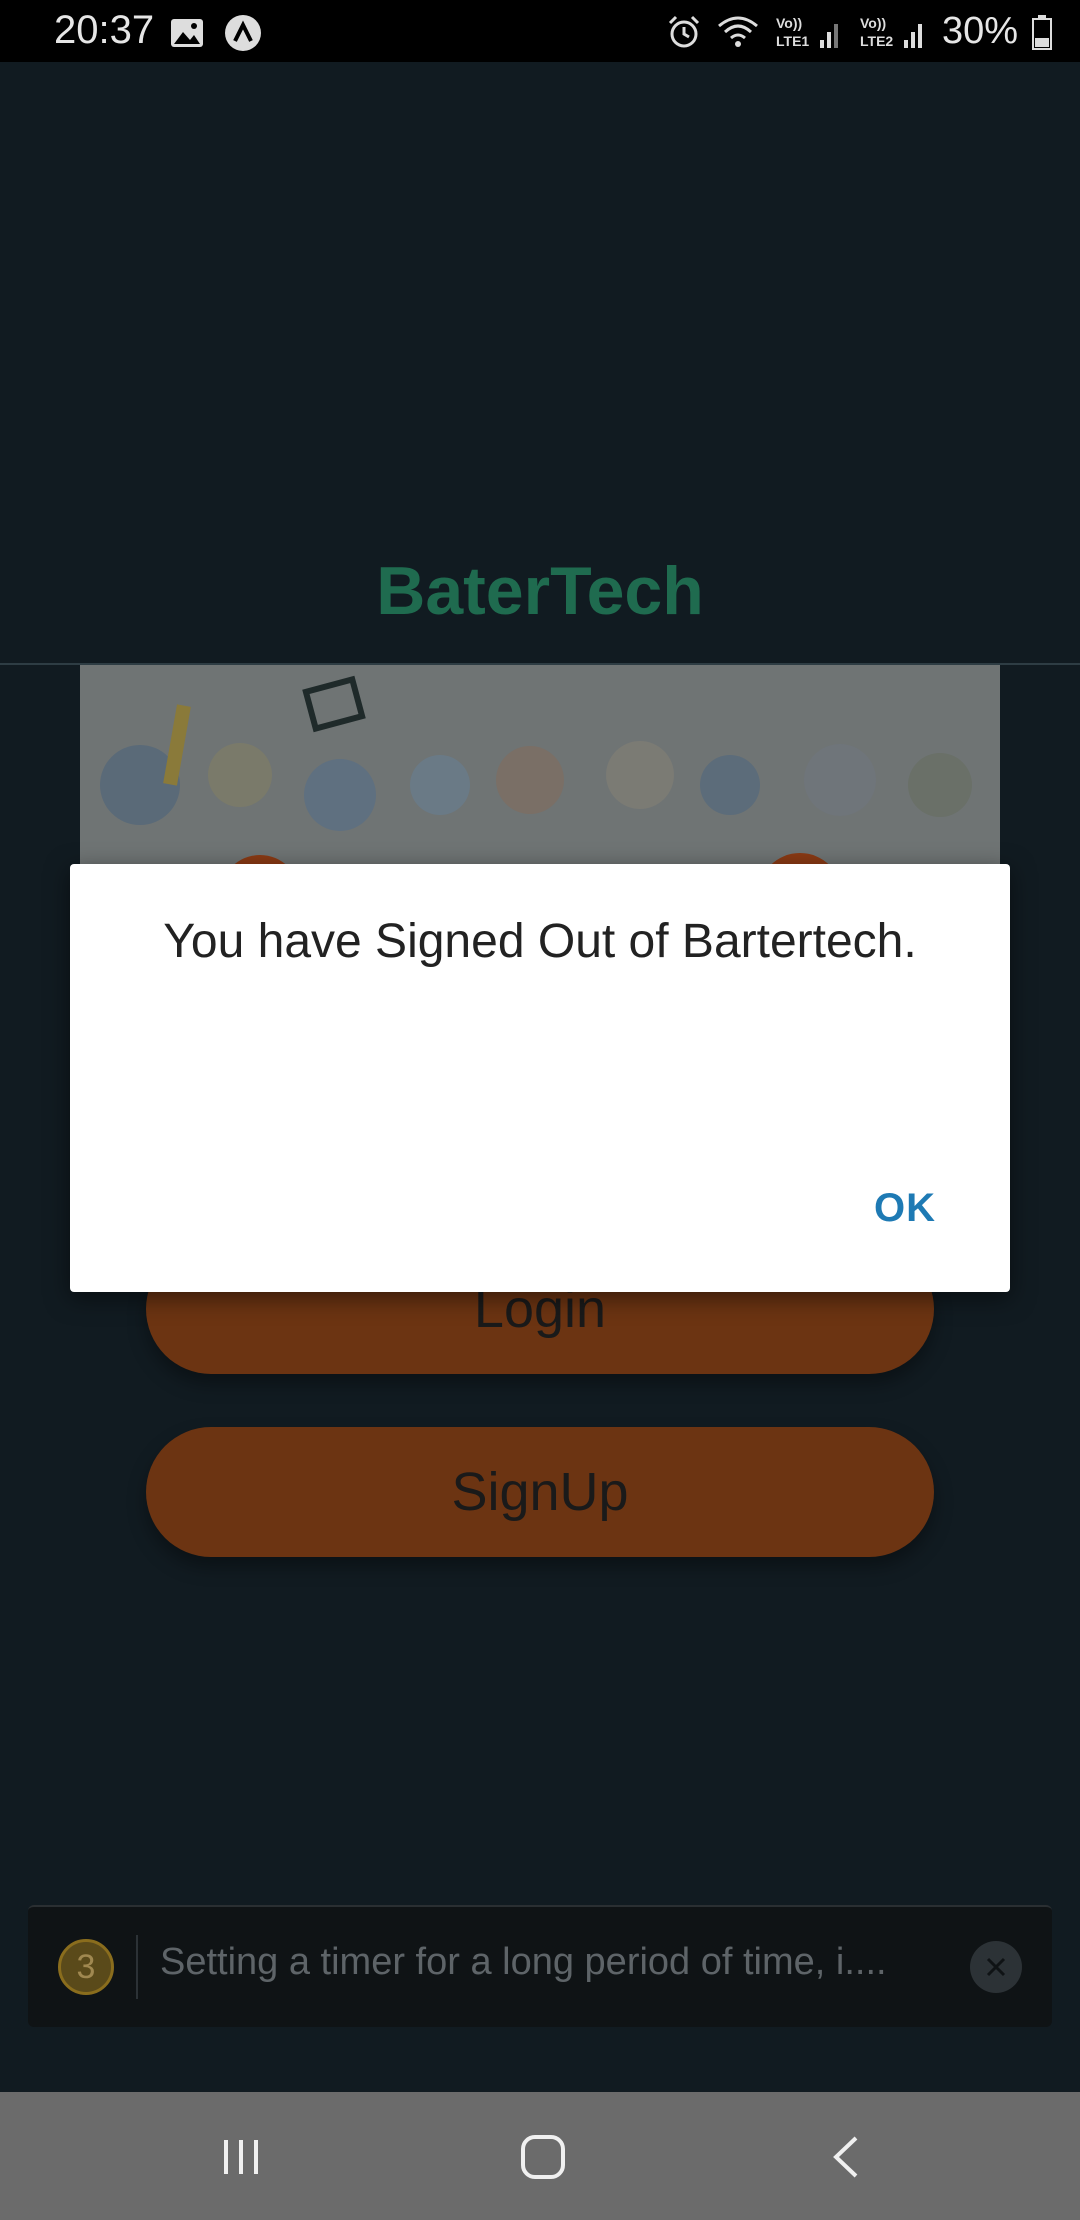 Image resolution: width=1080 pixels, height=2220 pixels. Describe the element at coordinates (905, 1208) in the screenshot. I see `ok-button: OK` at that location.